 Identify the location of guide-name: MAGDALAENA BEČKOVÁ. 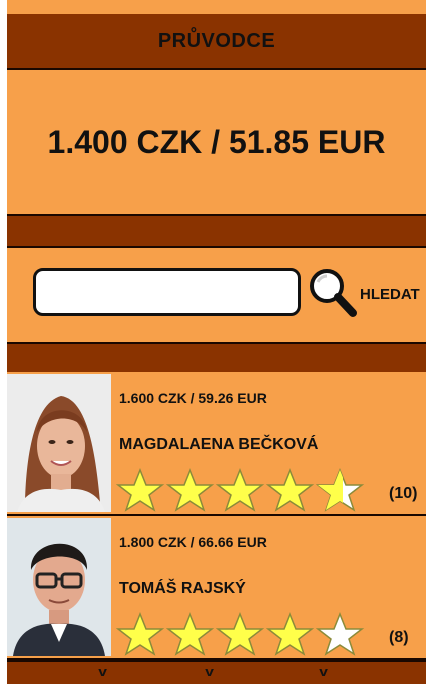
(219, 444).